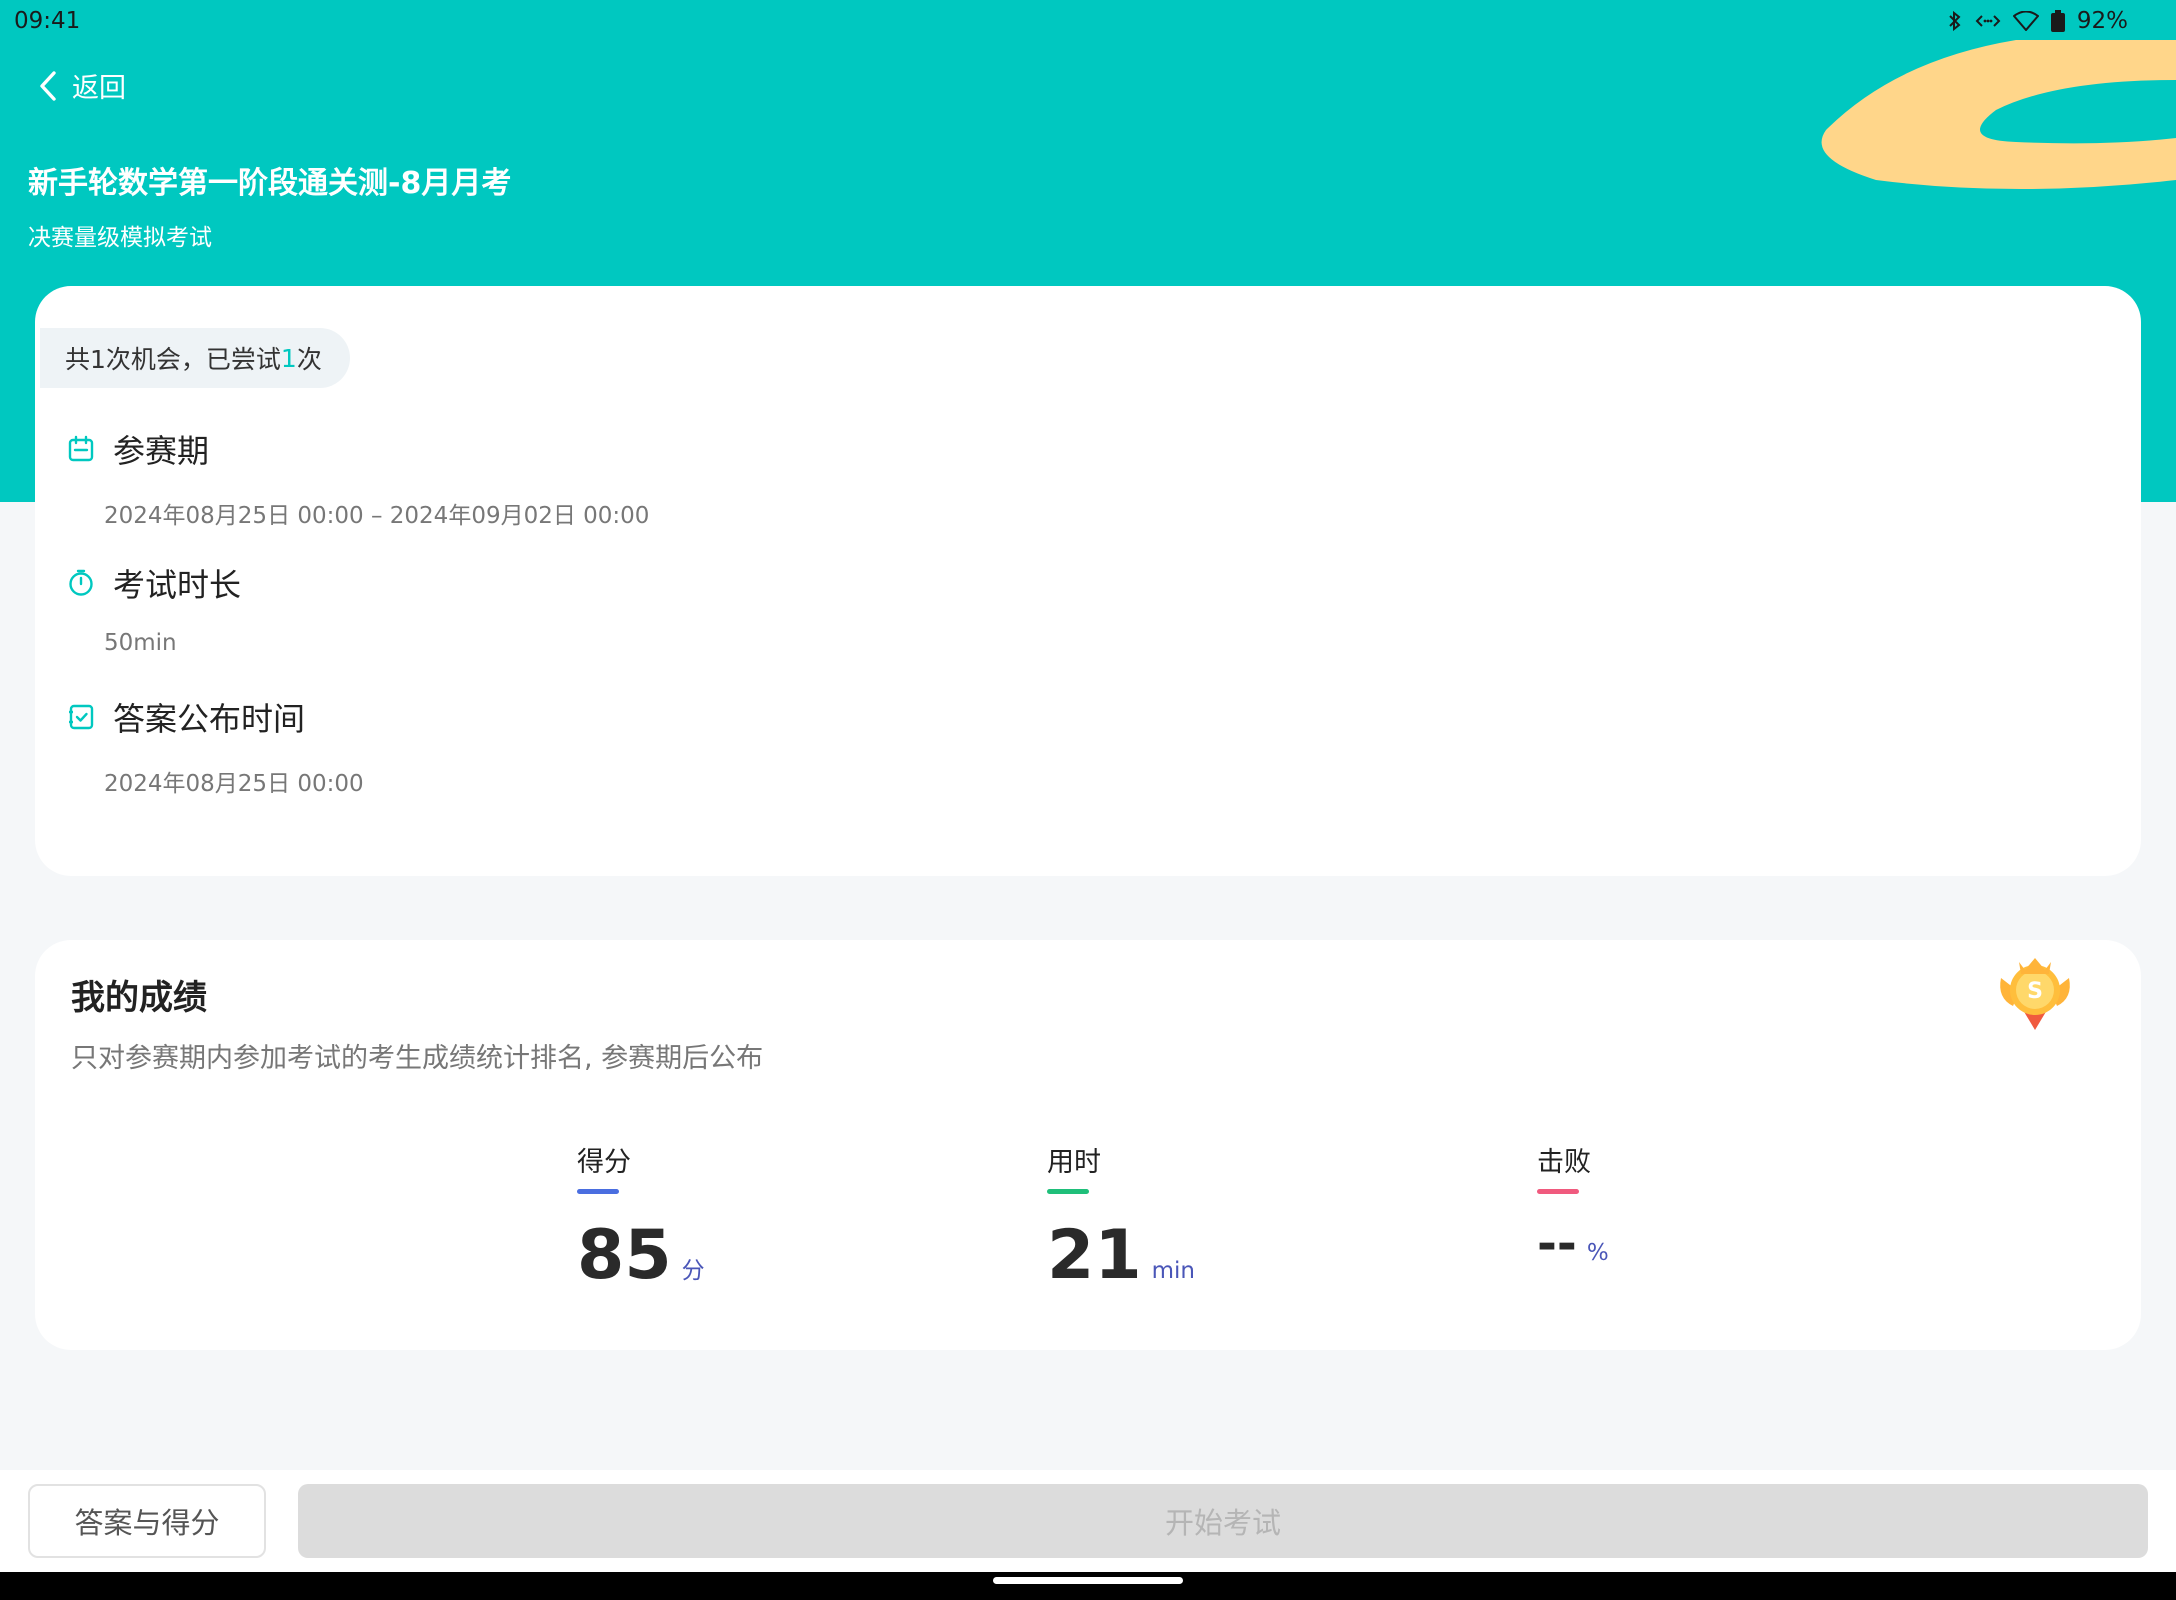 The image size is (2176, 1600). Describe the element at coordinates (177, 585) in the screenshot. I see `duration-label: 考试时长` at that location.